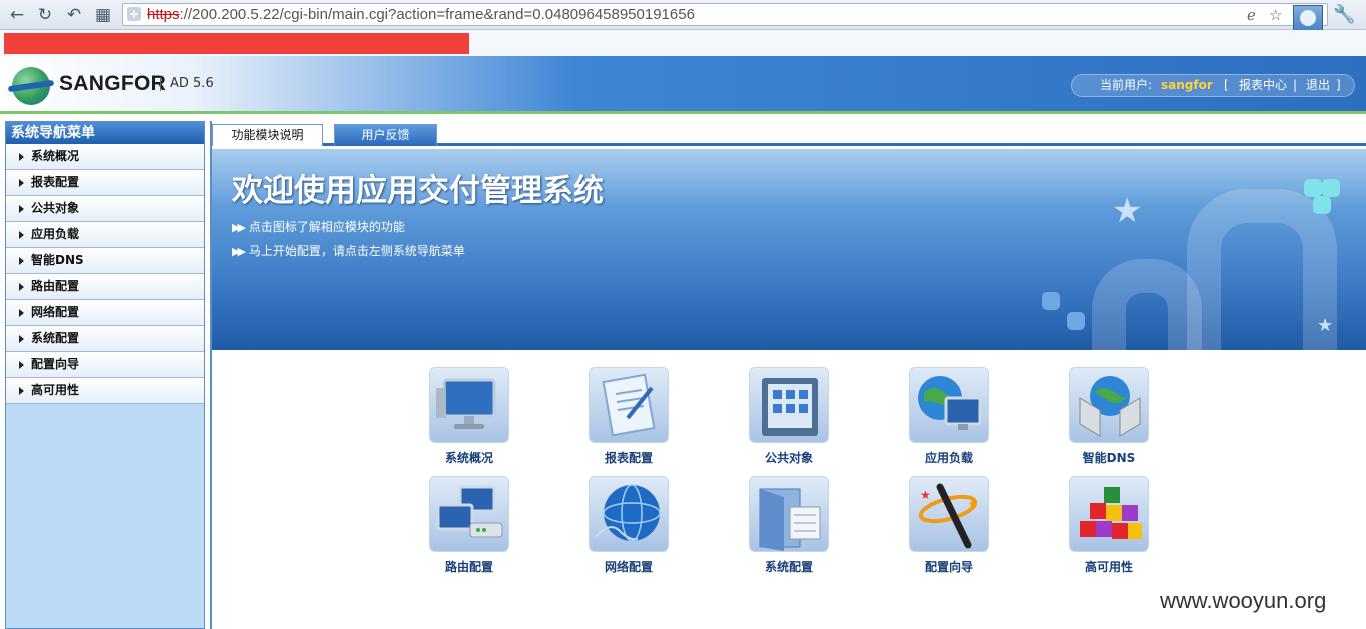 The width and height of the screenshot is (1366, 629). What do you see at coordinates (1243, 600) in the screenshot?
I see `watermark: www.wooyun.org` at bounding box center [1243, 600].